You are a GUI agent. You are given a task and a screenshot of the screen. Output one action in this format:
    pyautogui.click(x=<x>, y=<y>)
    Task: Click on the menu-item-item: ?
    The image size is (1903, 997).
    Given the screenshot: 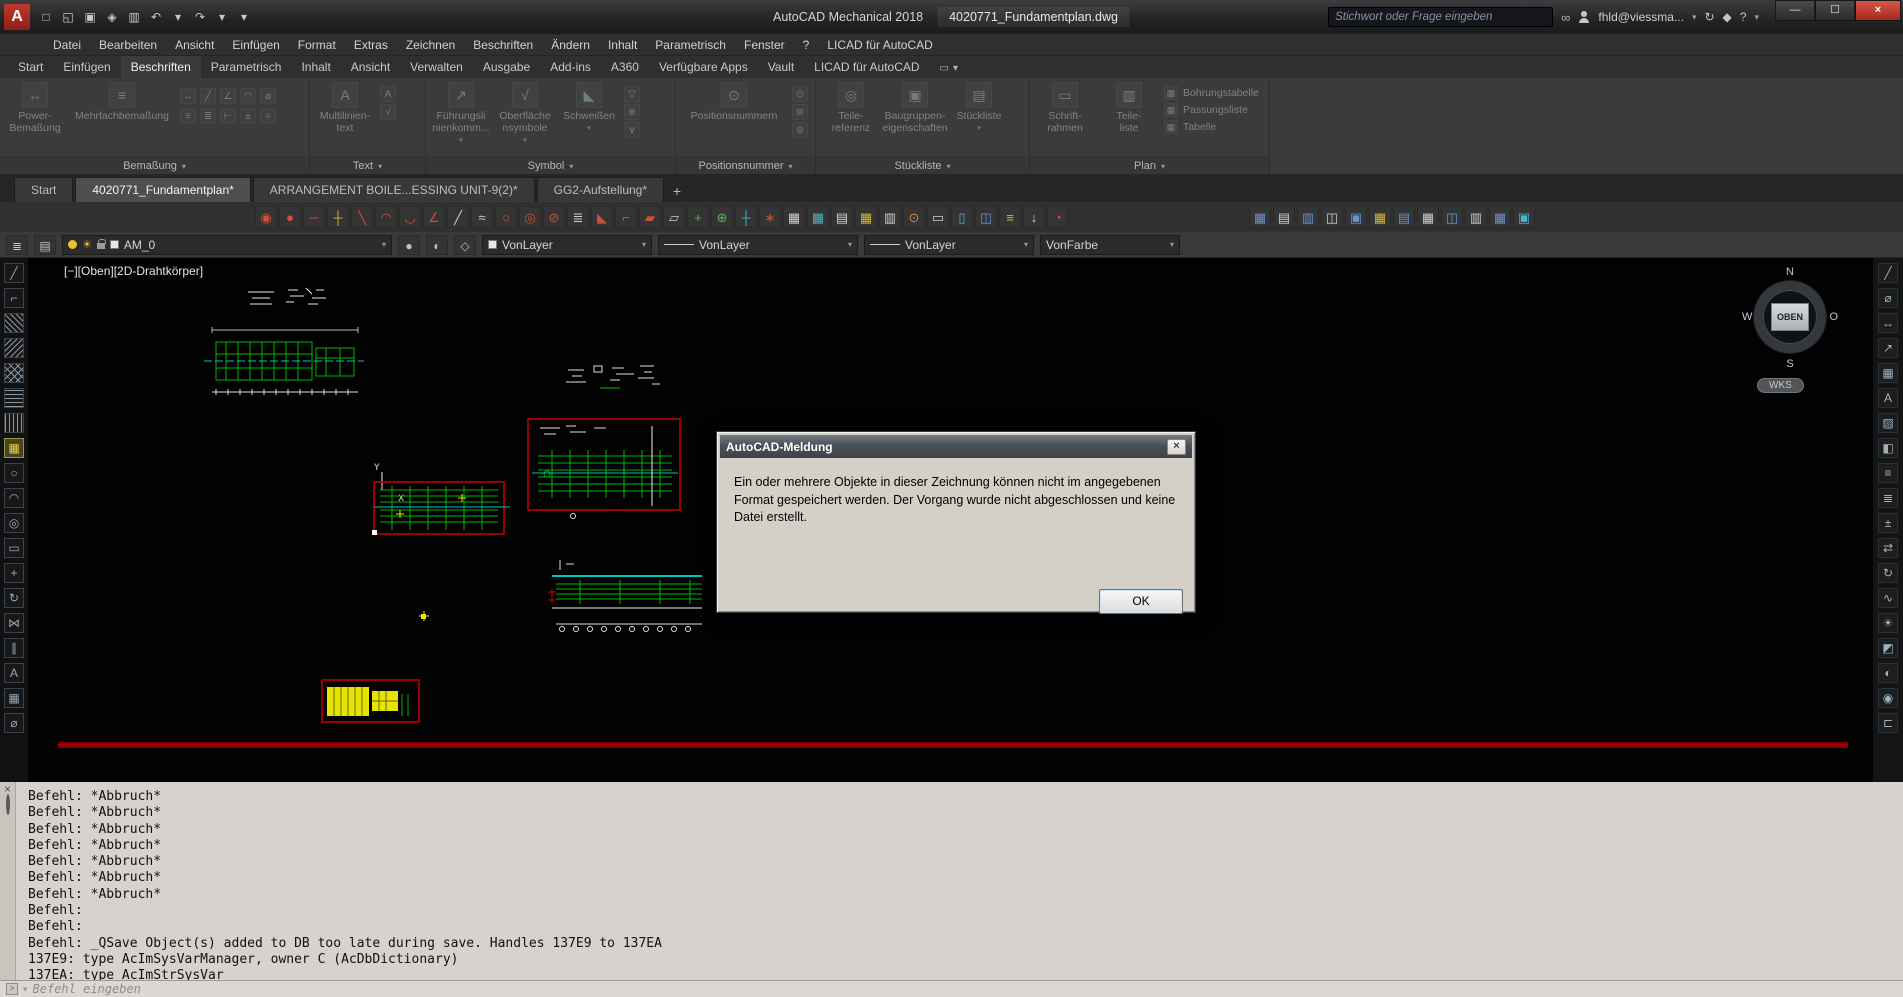 What is the action you would take?
    pyautogui.click(x=806, y=45)
    